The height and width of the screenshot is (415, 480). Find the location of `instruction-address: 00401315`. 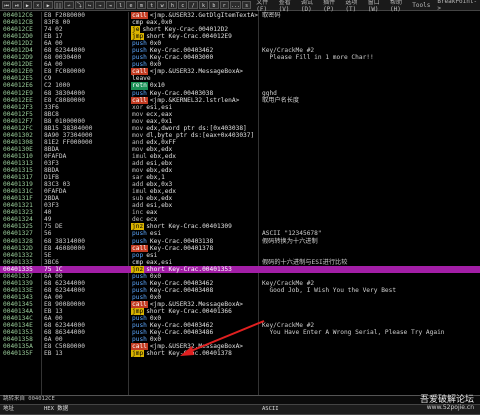

instruction-address: 00401315 is located at coordinates (18, 171).